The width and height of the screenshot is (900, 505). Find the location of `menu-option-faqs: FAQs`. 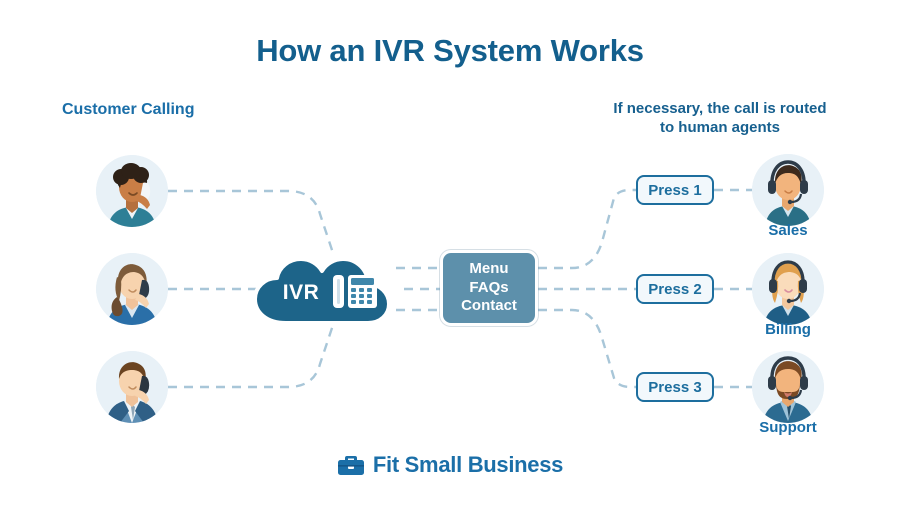

menu-option-faqs: FAQs is located at coordinates (489, 287).